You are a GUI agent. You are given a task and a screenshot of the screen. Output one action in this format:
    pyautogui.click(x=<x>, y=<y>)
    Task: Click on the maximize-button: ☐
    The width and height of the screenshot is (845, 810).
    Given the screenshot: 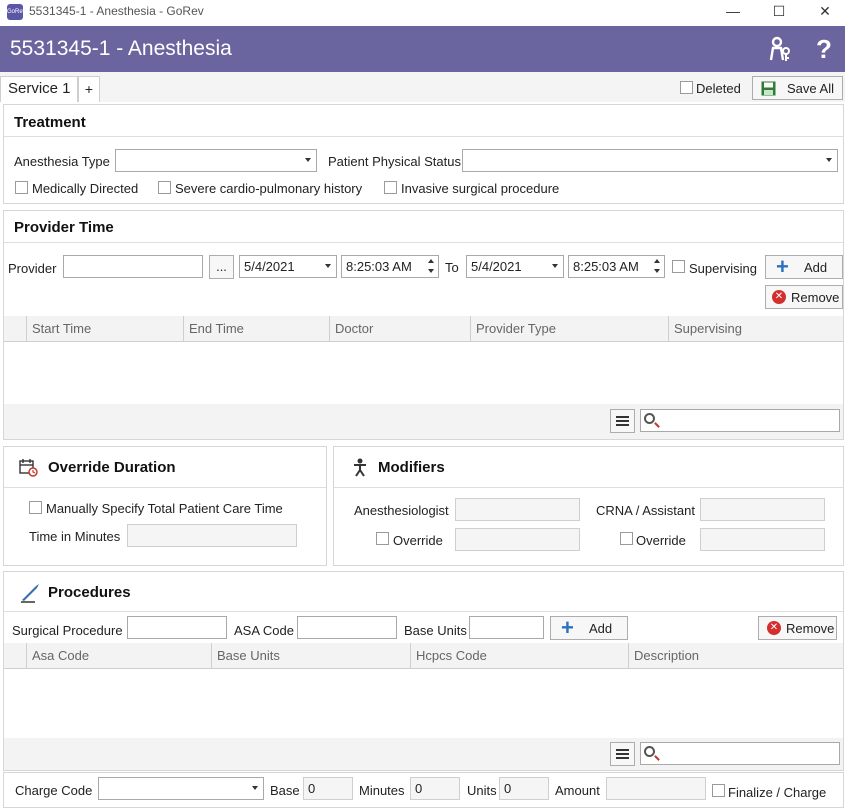 What is the action you would take?
    pyautogui.click(x=779, y=12)
    